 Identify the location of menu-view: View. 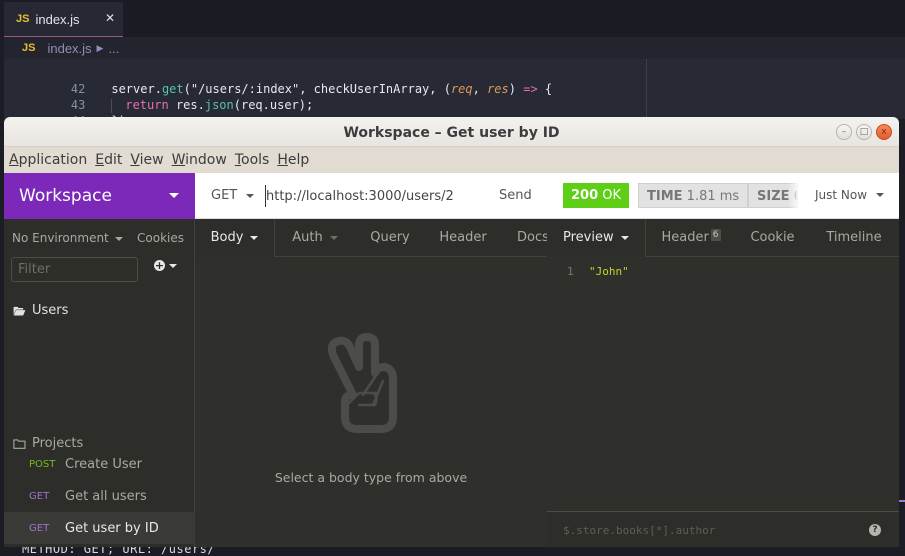
(146, 160).